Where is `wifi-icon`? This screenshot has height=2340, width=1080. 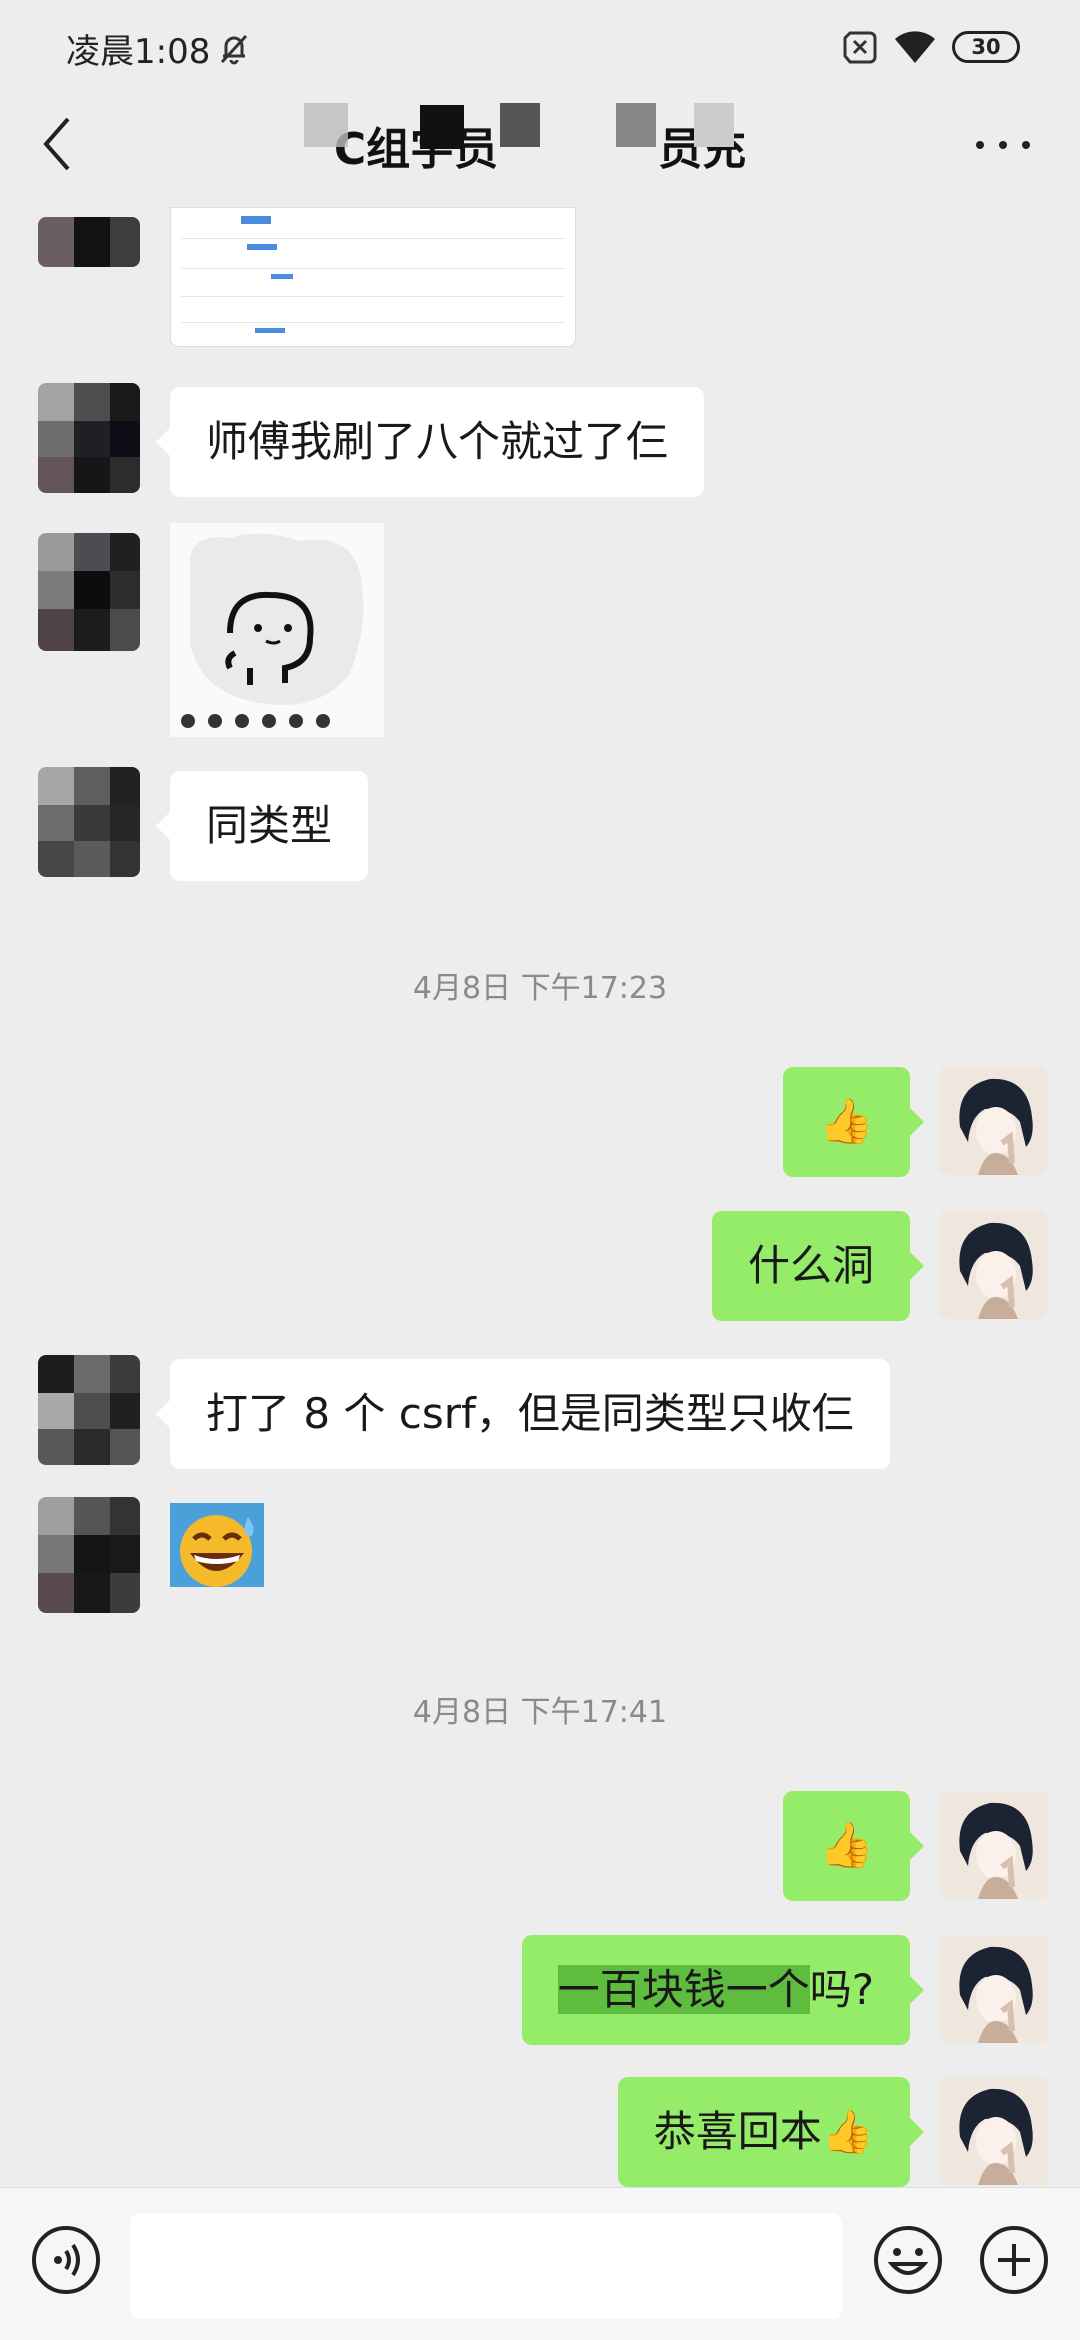
wifi-icon is located at coordinates (915, 47).